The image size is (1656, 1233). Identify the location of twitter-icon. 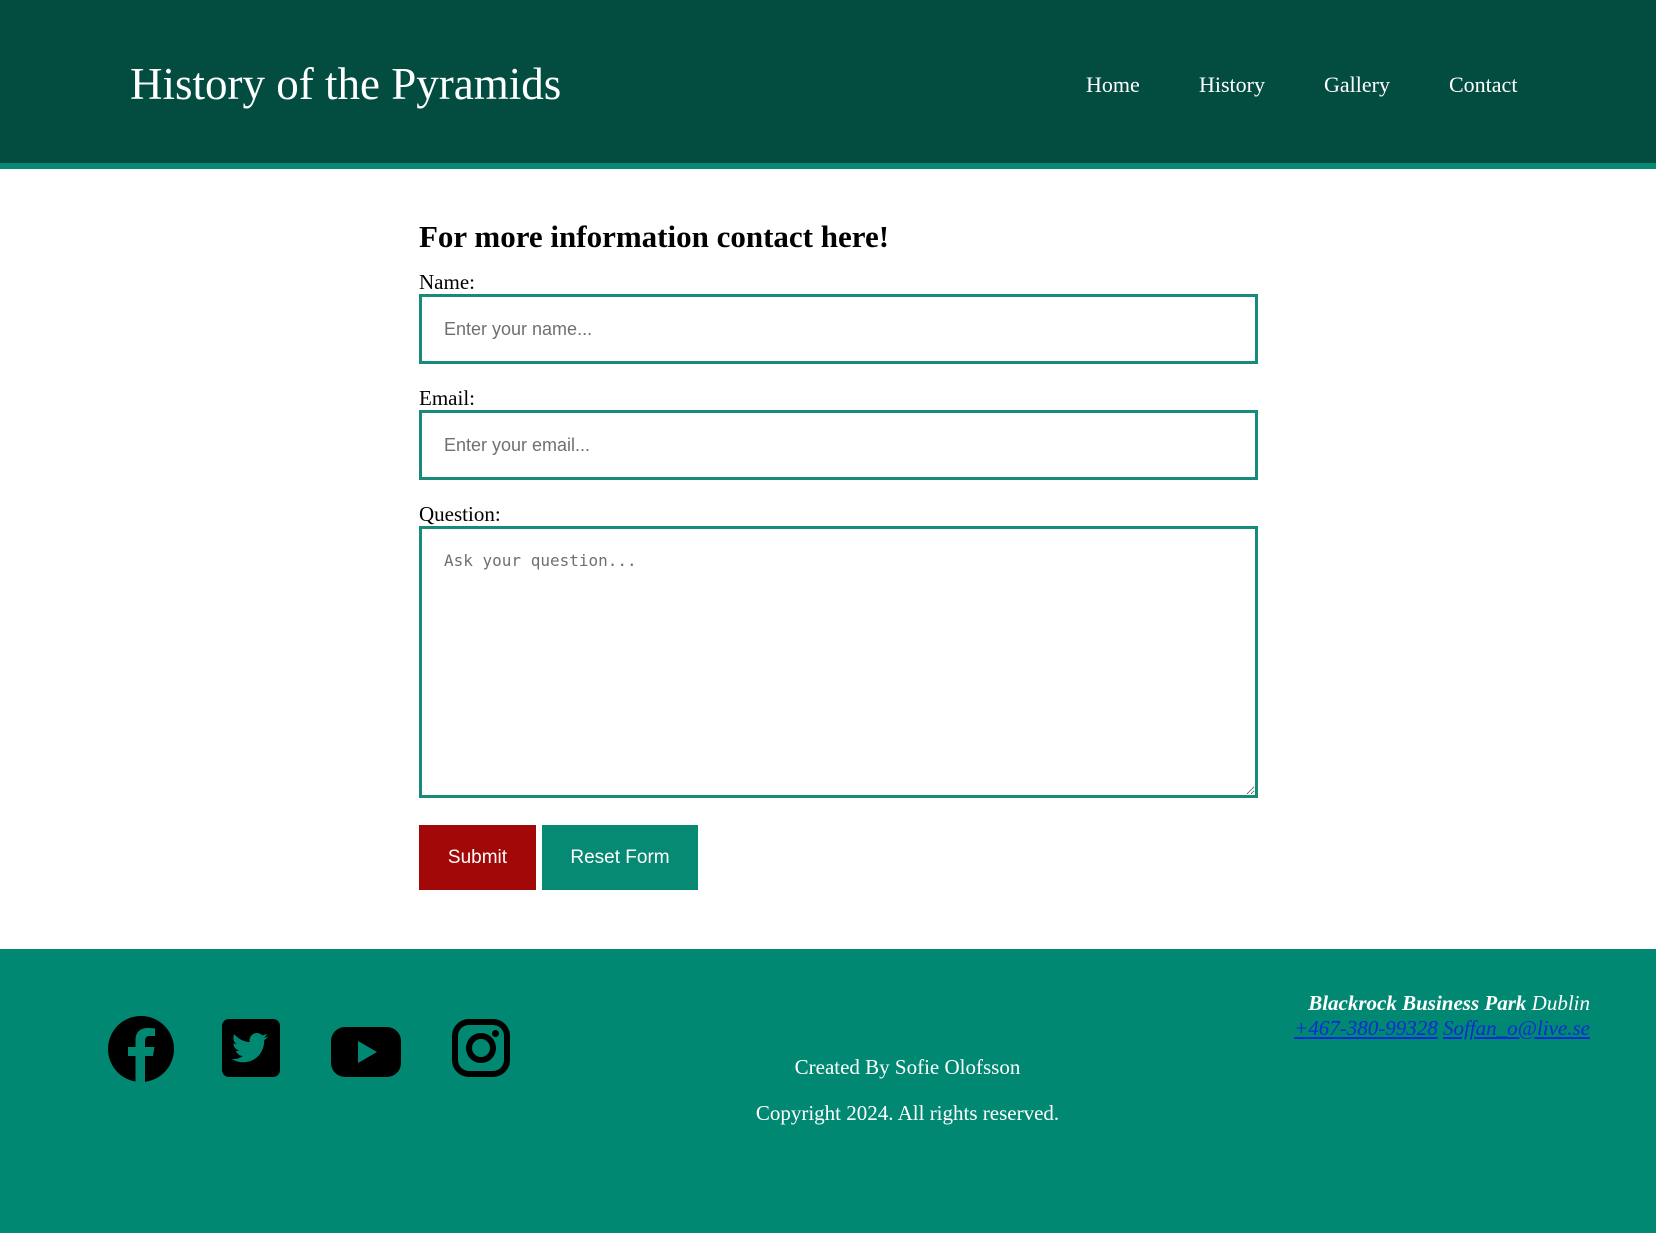
(251, 1048).